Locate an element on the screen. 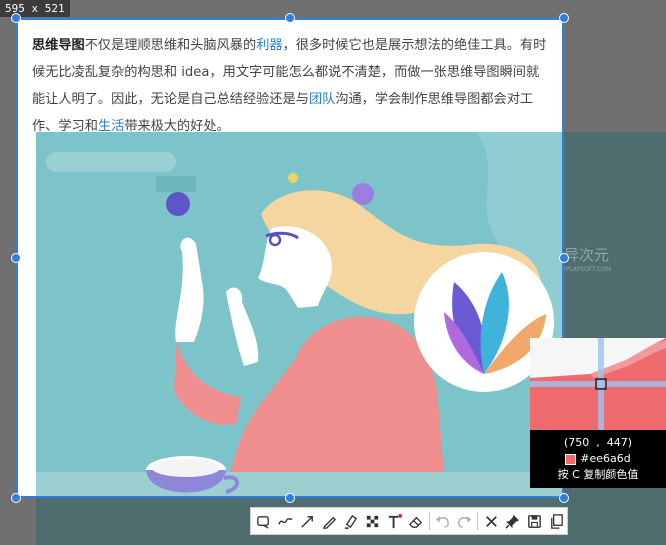 This screenshot has height=545, width=666. rectangle-icon is located at coordinates (263, 522).